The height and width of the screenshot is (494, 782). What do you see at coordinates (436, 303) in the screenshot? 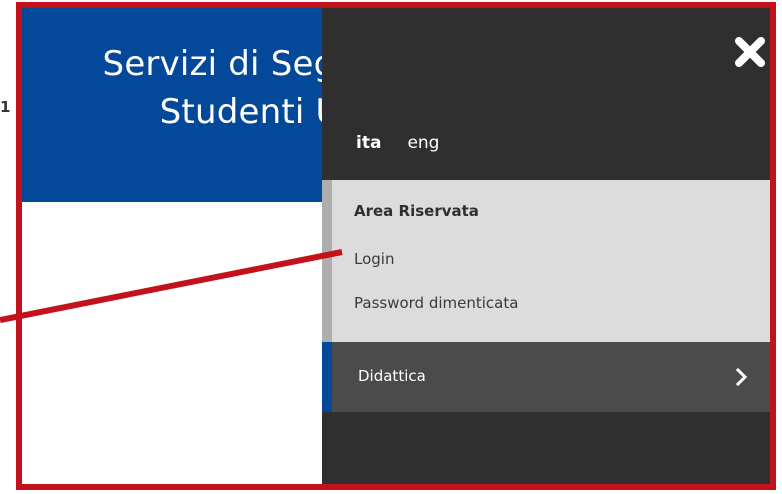
I see `forgot-password-link: Password dimenticata` at bounding box center [436, 303].